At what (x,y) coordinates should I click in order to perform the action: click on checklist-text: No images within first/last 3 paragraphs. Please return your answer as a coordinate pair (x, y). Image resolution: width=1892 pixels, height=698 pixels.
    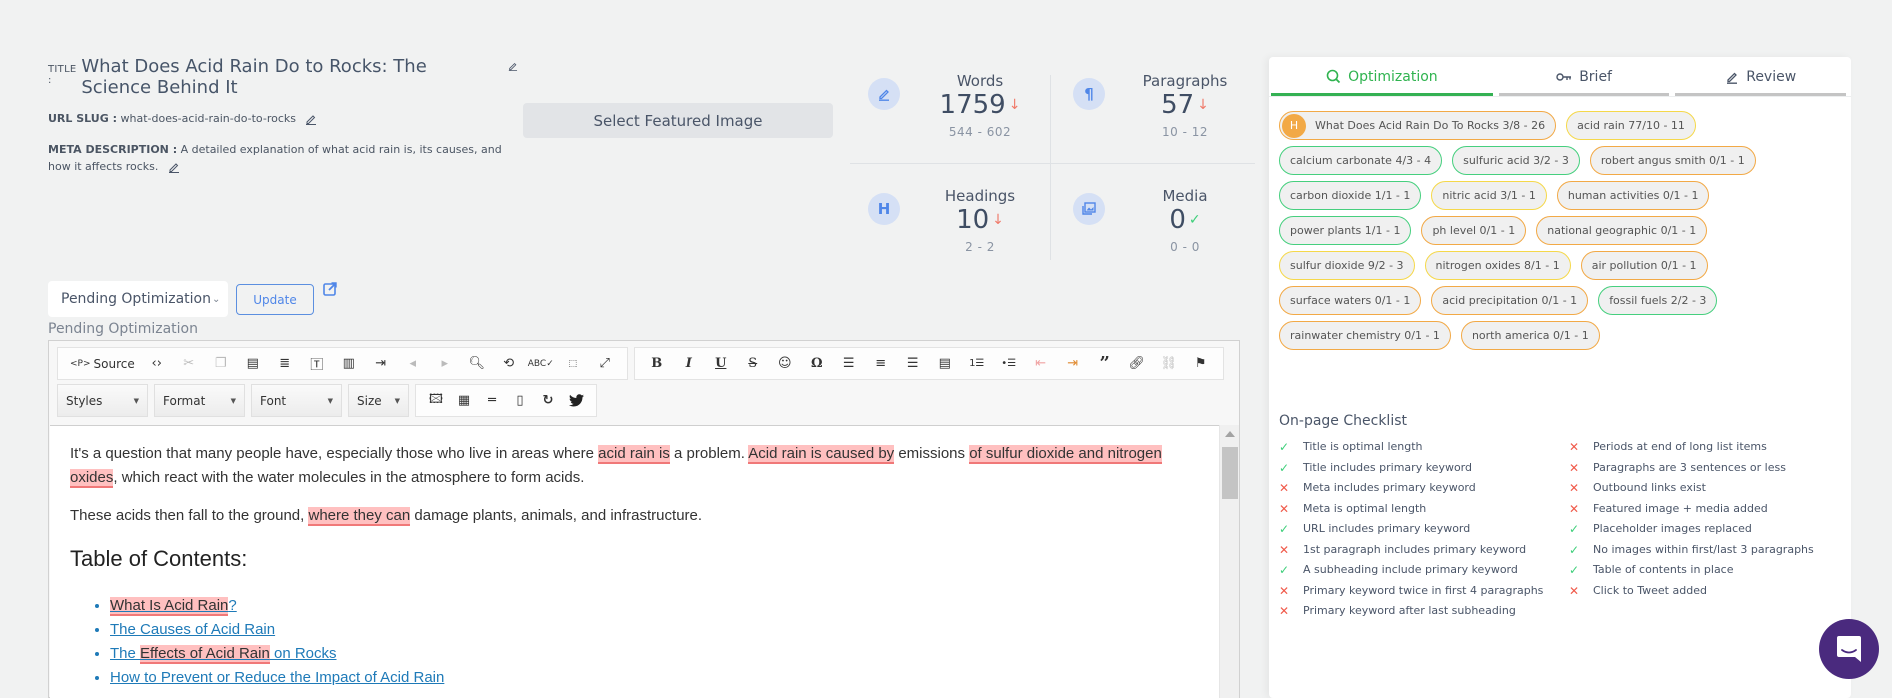
    Looking at the image, I should click on (1703, 549).